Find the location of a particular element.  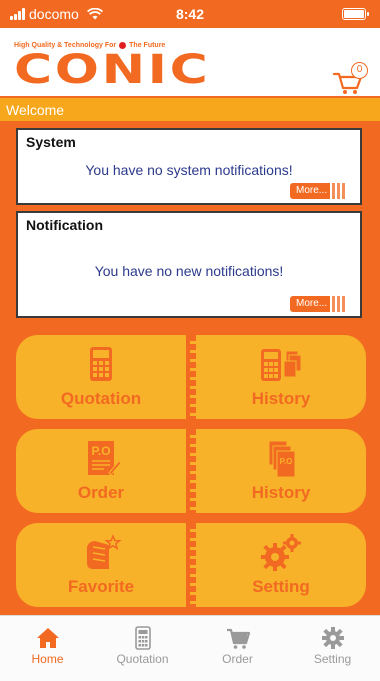

status-bar: docomo 8:42 is located at coordinates (190, 14).